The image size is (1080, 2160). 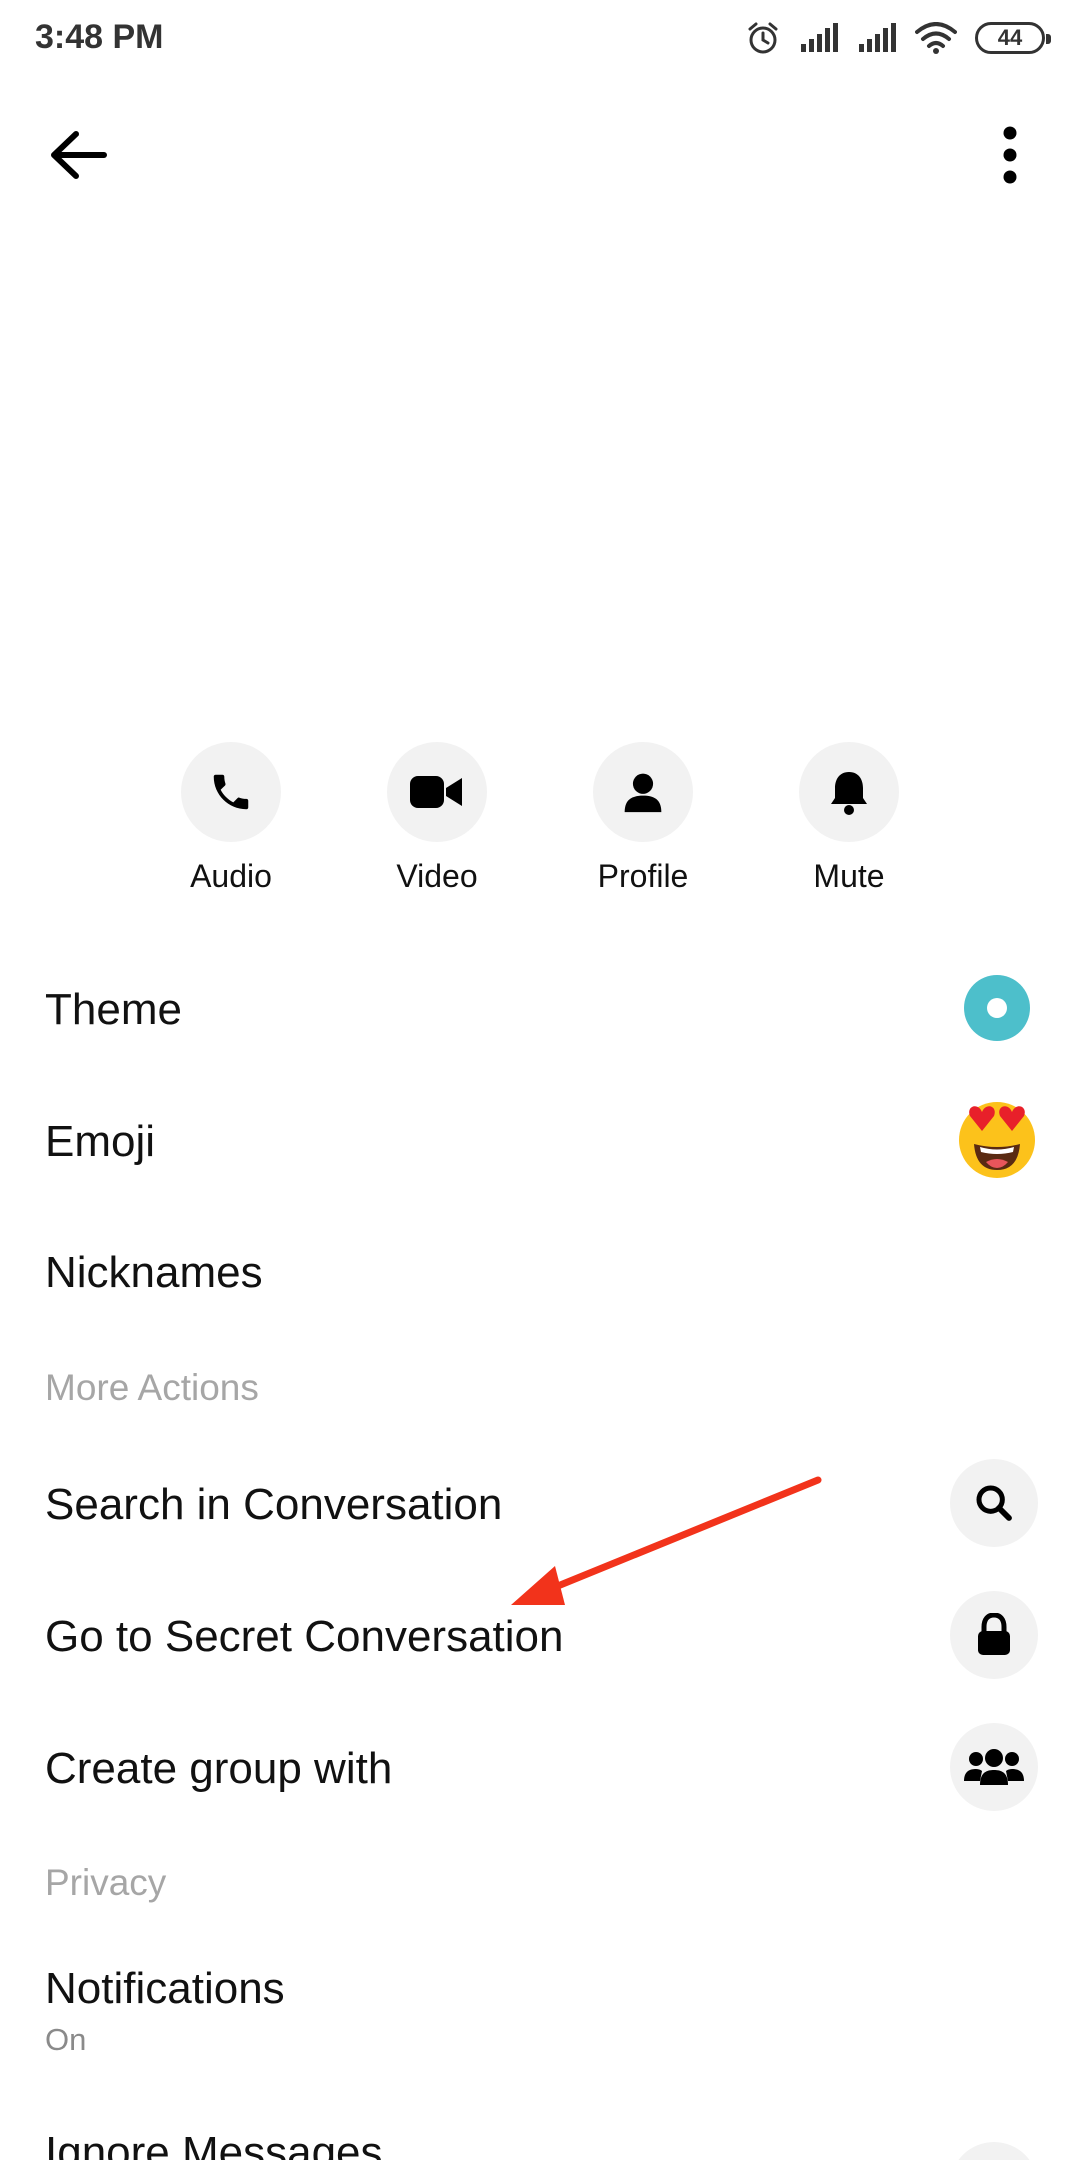 I want to click on group-icon, so click(x=994, y=1767).